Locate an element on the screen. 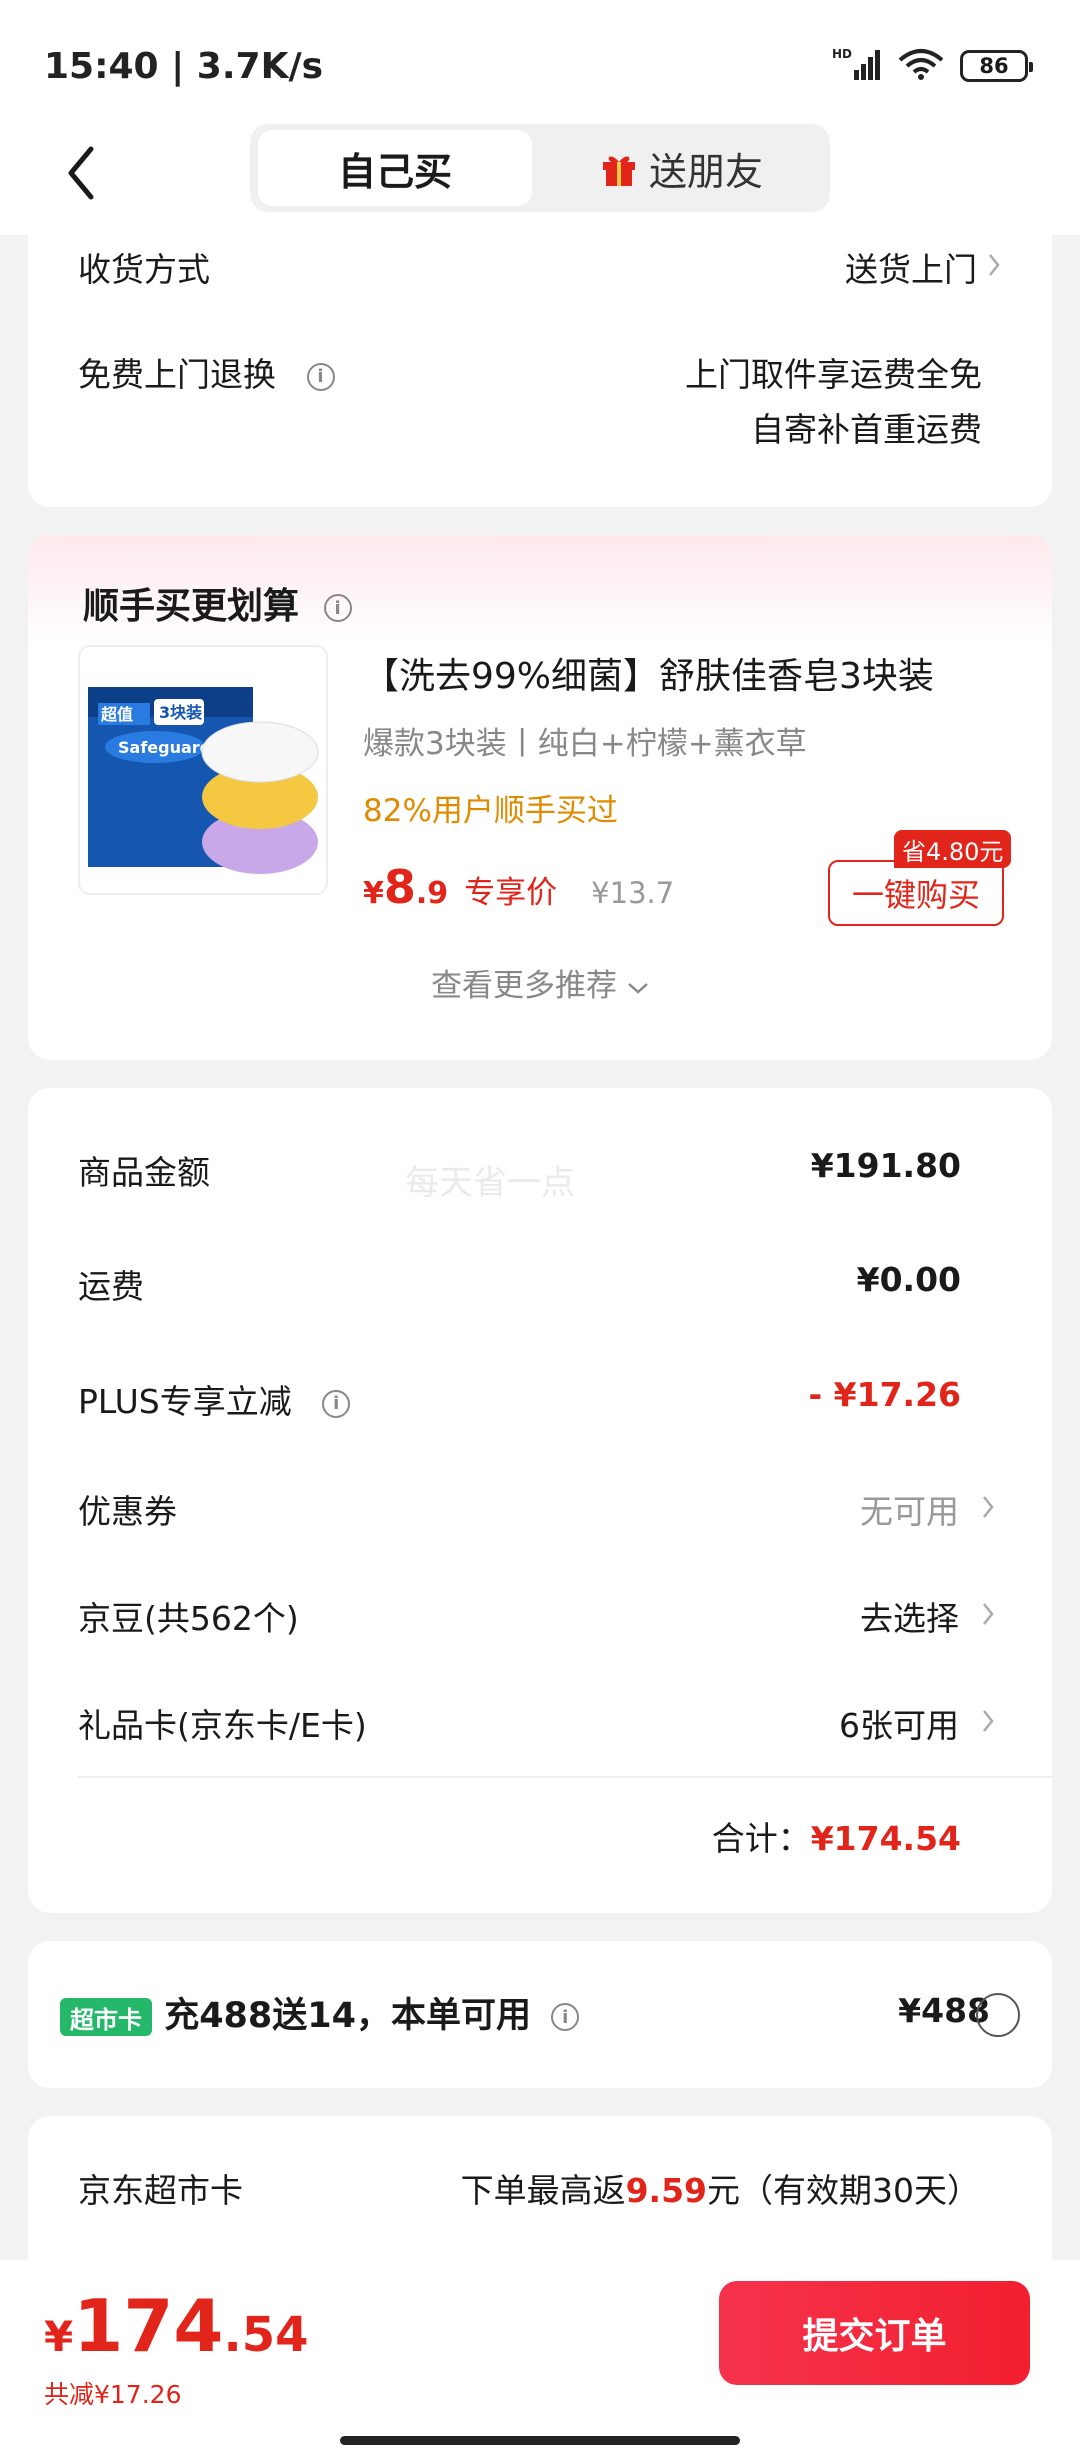 This screenshot has width=1080, height=2460. product-spec: 爆款3块装丨纯白+柠檬+薰衣草 is located at coordinates (585, 744).